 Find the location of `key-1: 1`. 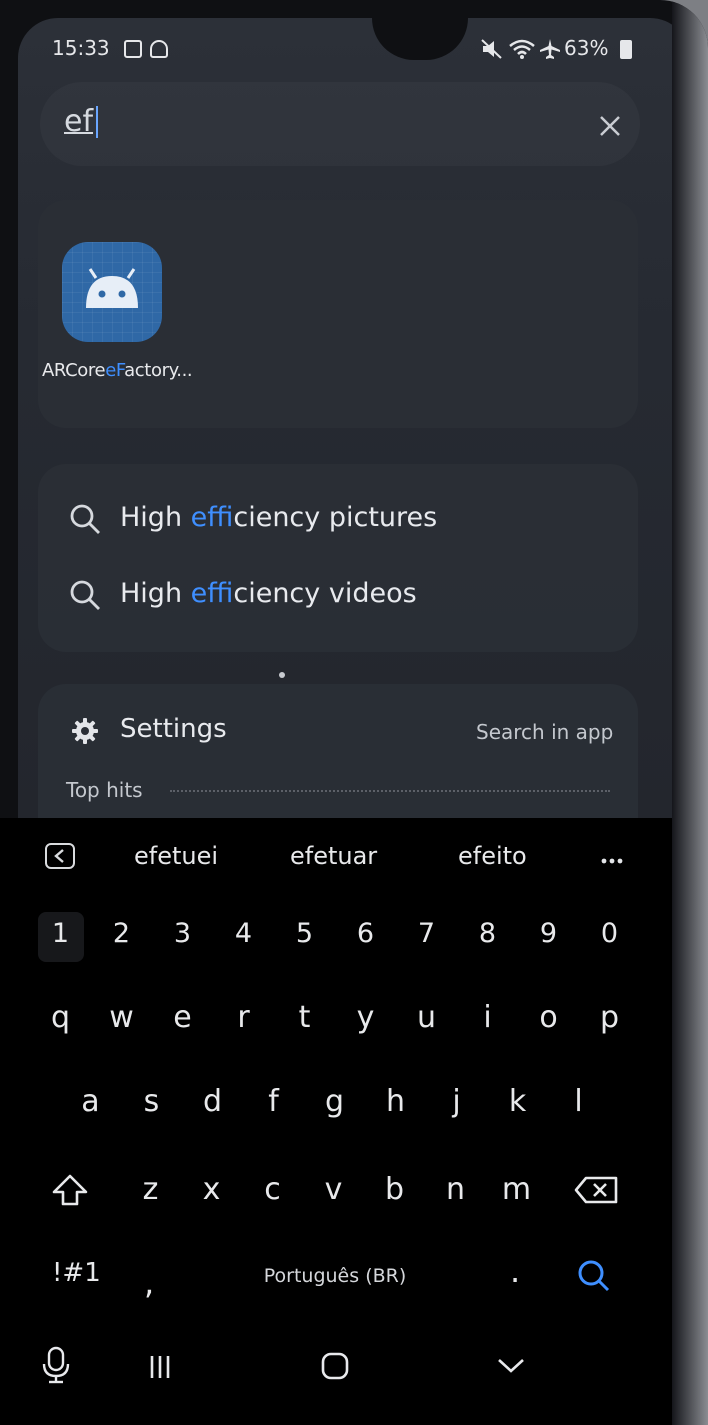

key-1: 1 is located at coordinates (60, 933).